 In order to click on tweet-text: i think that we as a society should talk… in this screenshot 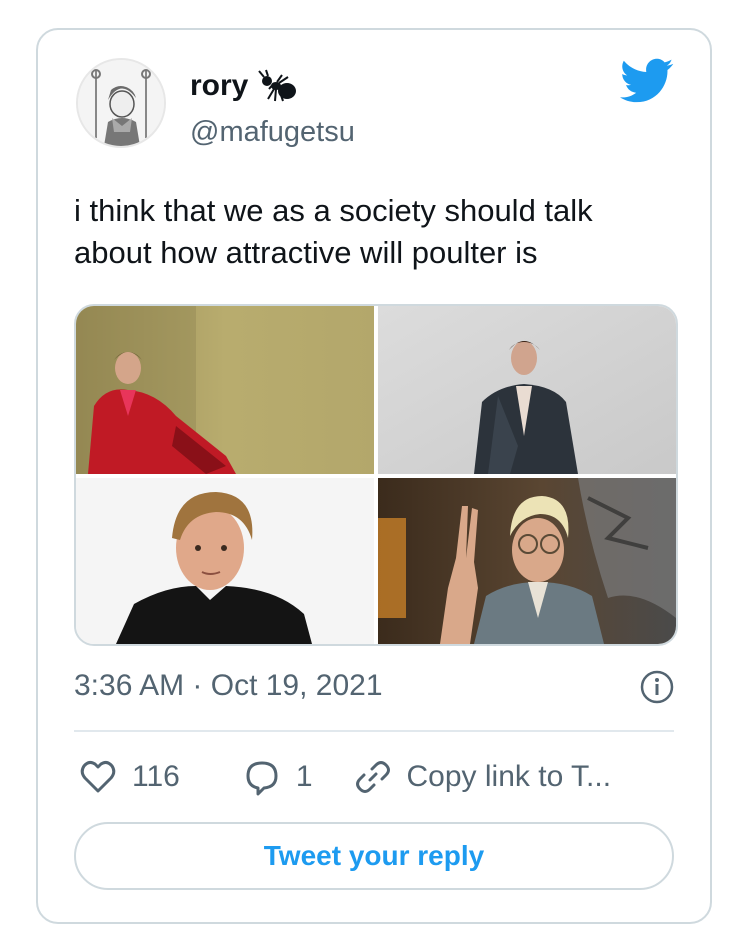, I will do `click(374, 232)`.